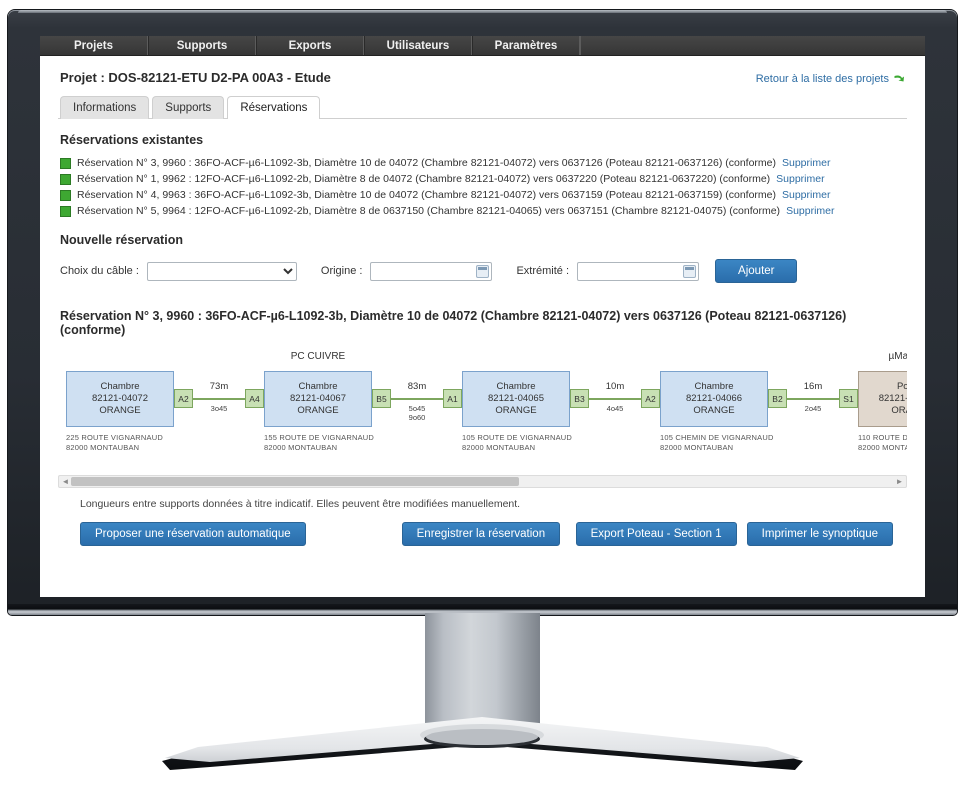 The height and width of the screenshot is (792, 965). I want to click on tab-supports: Supports, so click(188, 107).